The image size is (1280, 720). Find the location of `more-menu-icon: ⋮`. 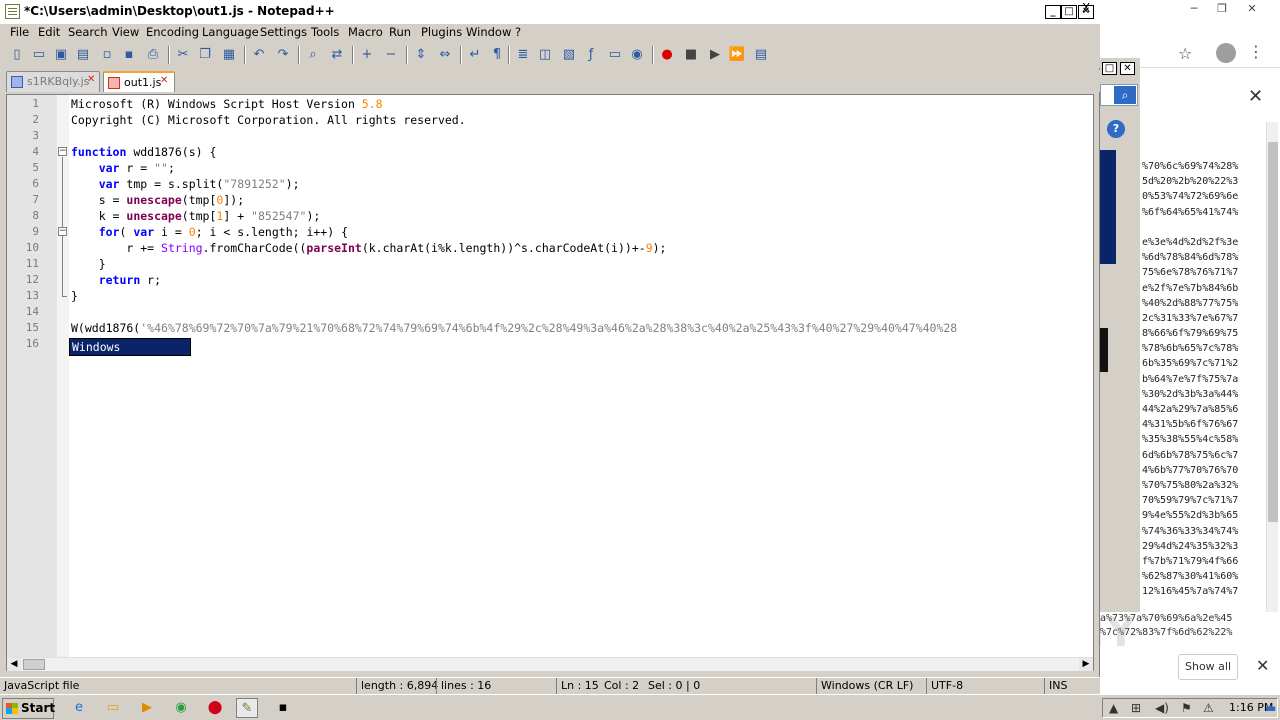

more-menu-icon: ⋮ is located at coordinates (1256, 51).